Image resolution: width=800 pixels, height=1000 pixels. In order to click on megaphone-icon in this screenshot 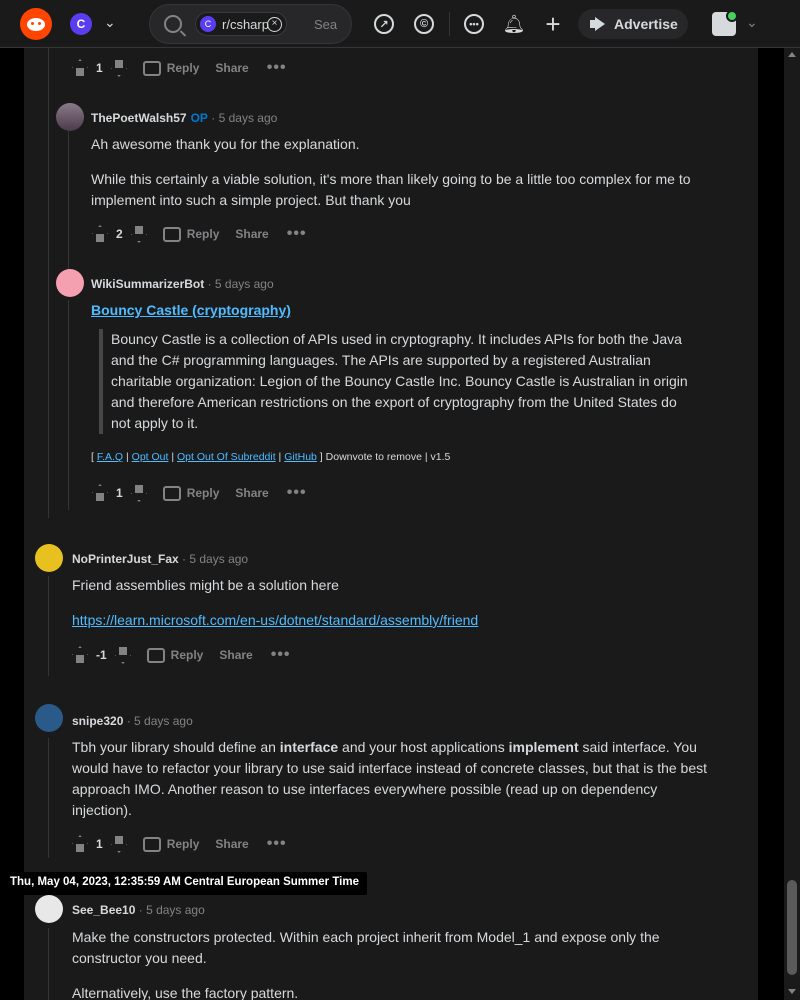, I will do `click(598, 24)`.